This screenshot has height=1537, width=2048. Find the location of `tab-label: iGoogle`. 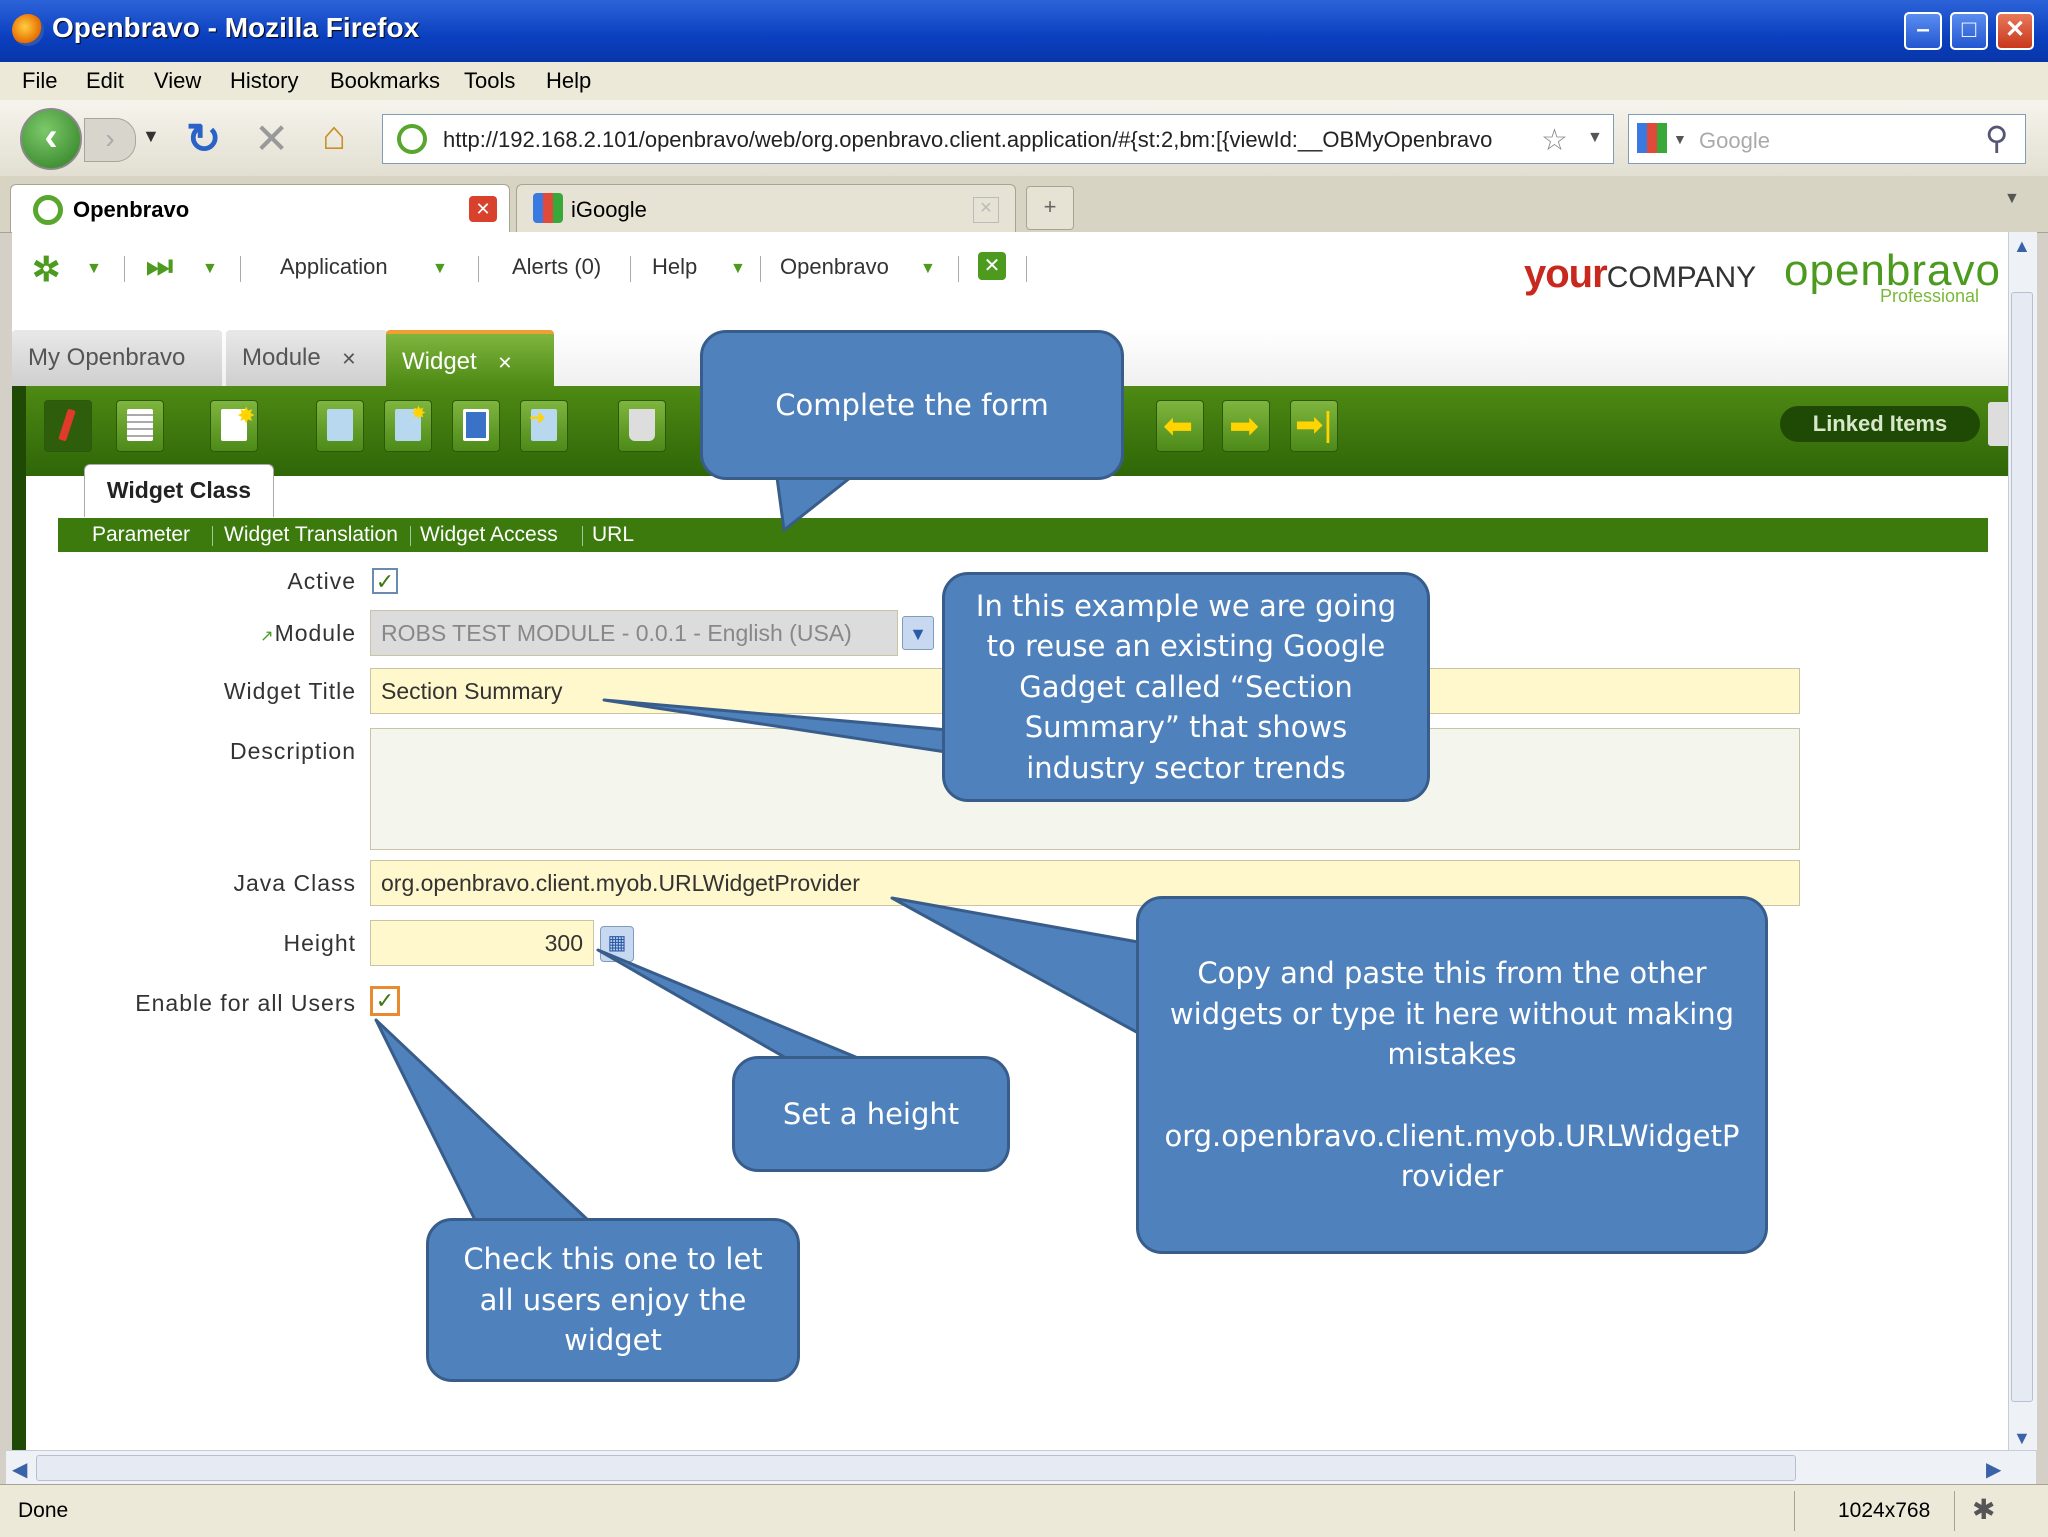

tab-label: iGoogle is located at coordinates (609, 209).